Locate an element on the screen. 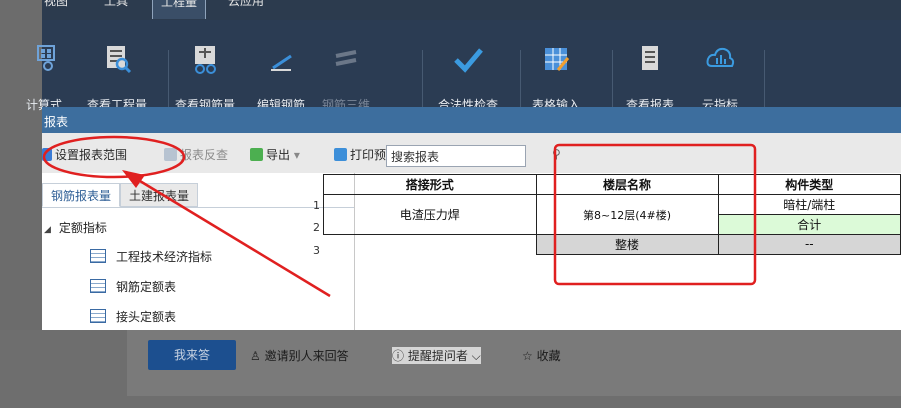  annotation-arrow-head is located at coordinates (133, 179).